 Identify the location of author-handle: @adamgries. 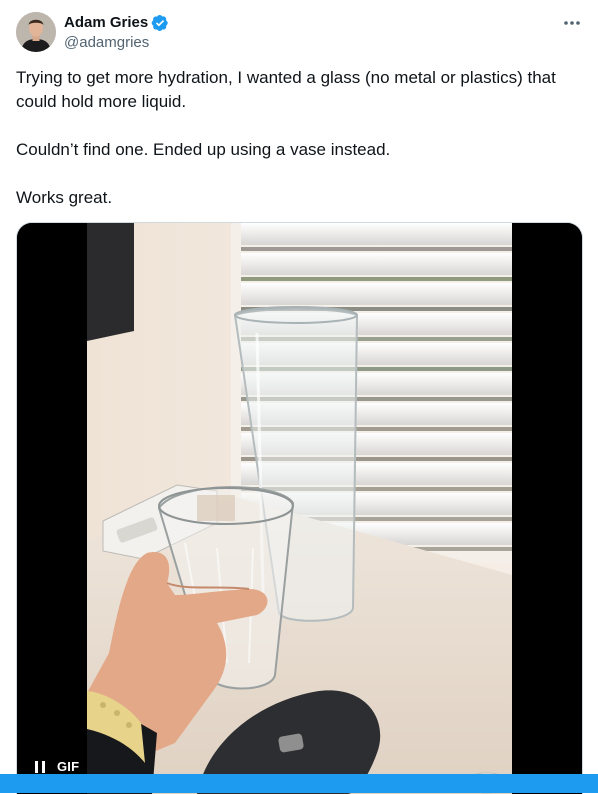
(106, 43).